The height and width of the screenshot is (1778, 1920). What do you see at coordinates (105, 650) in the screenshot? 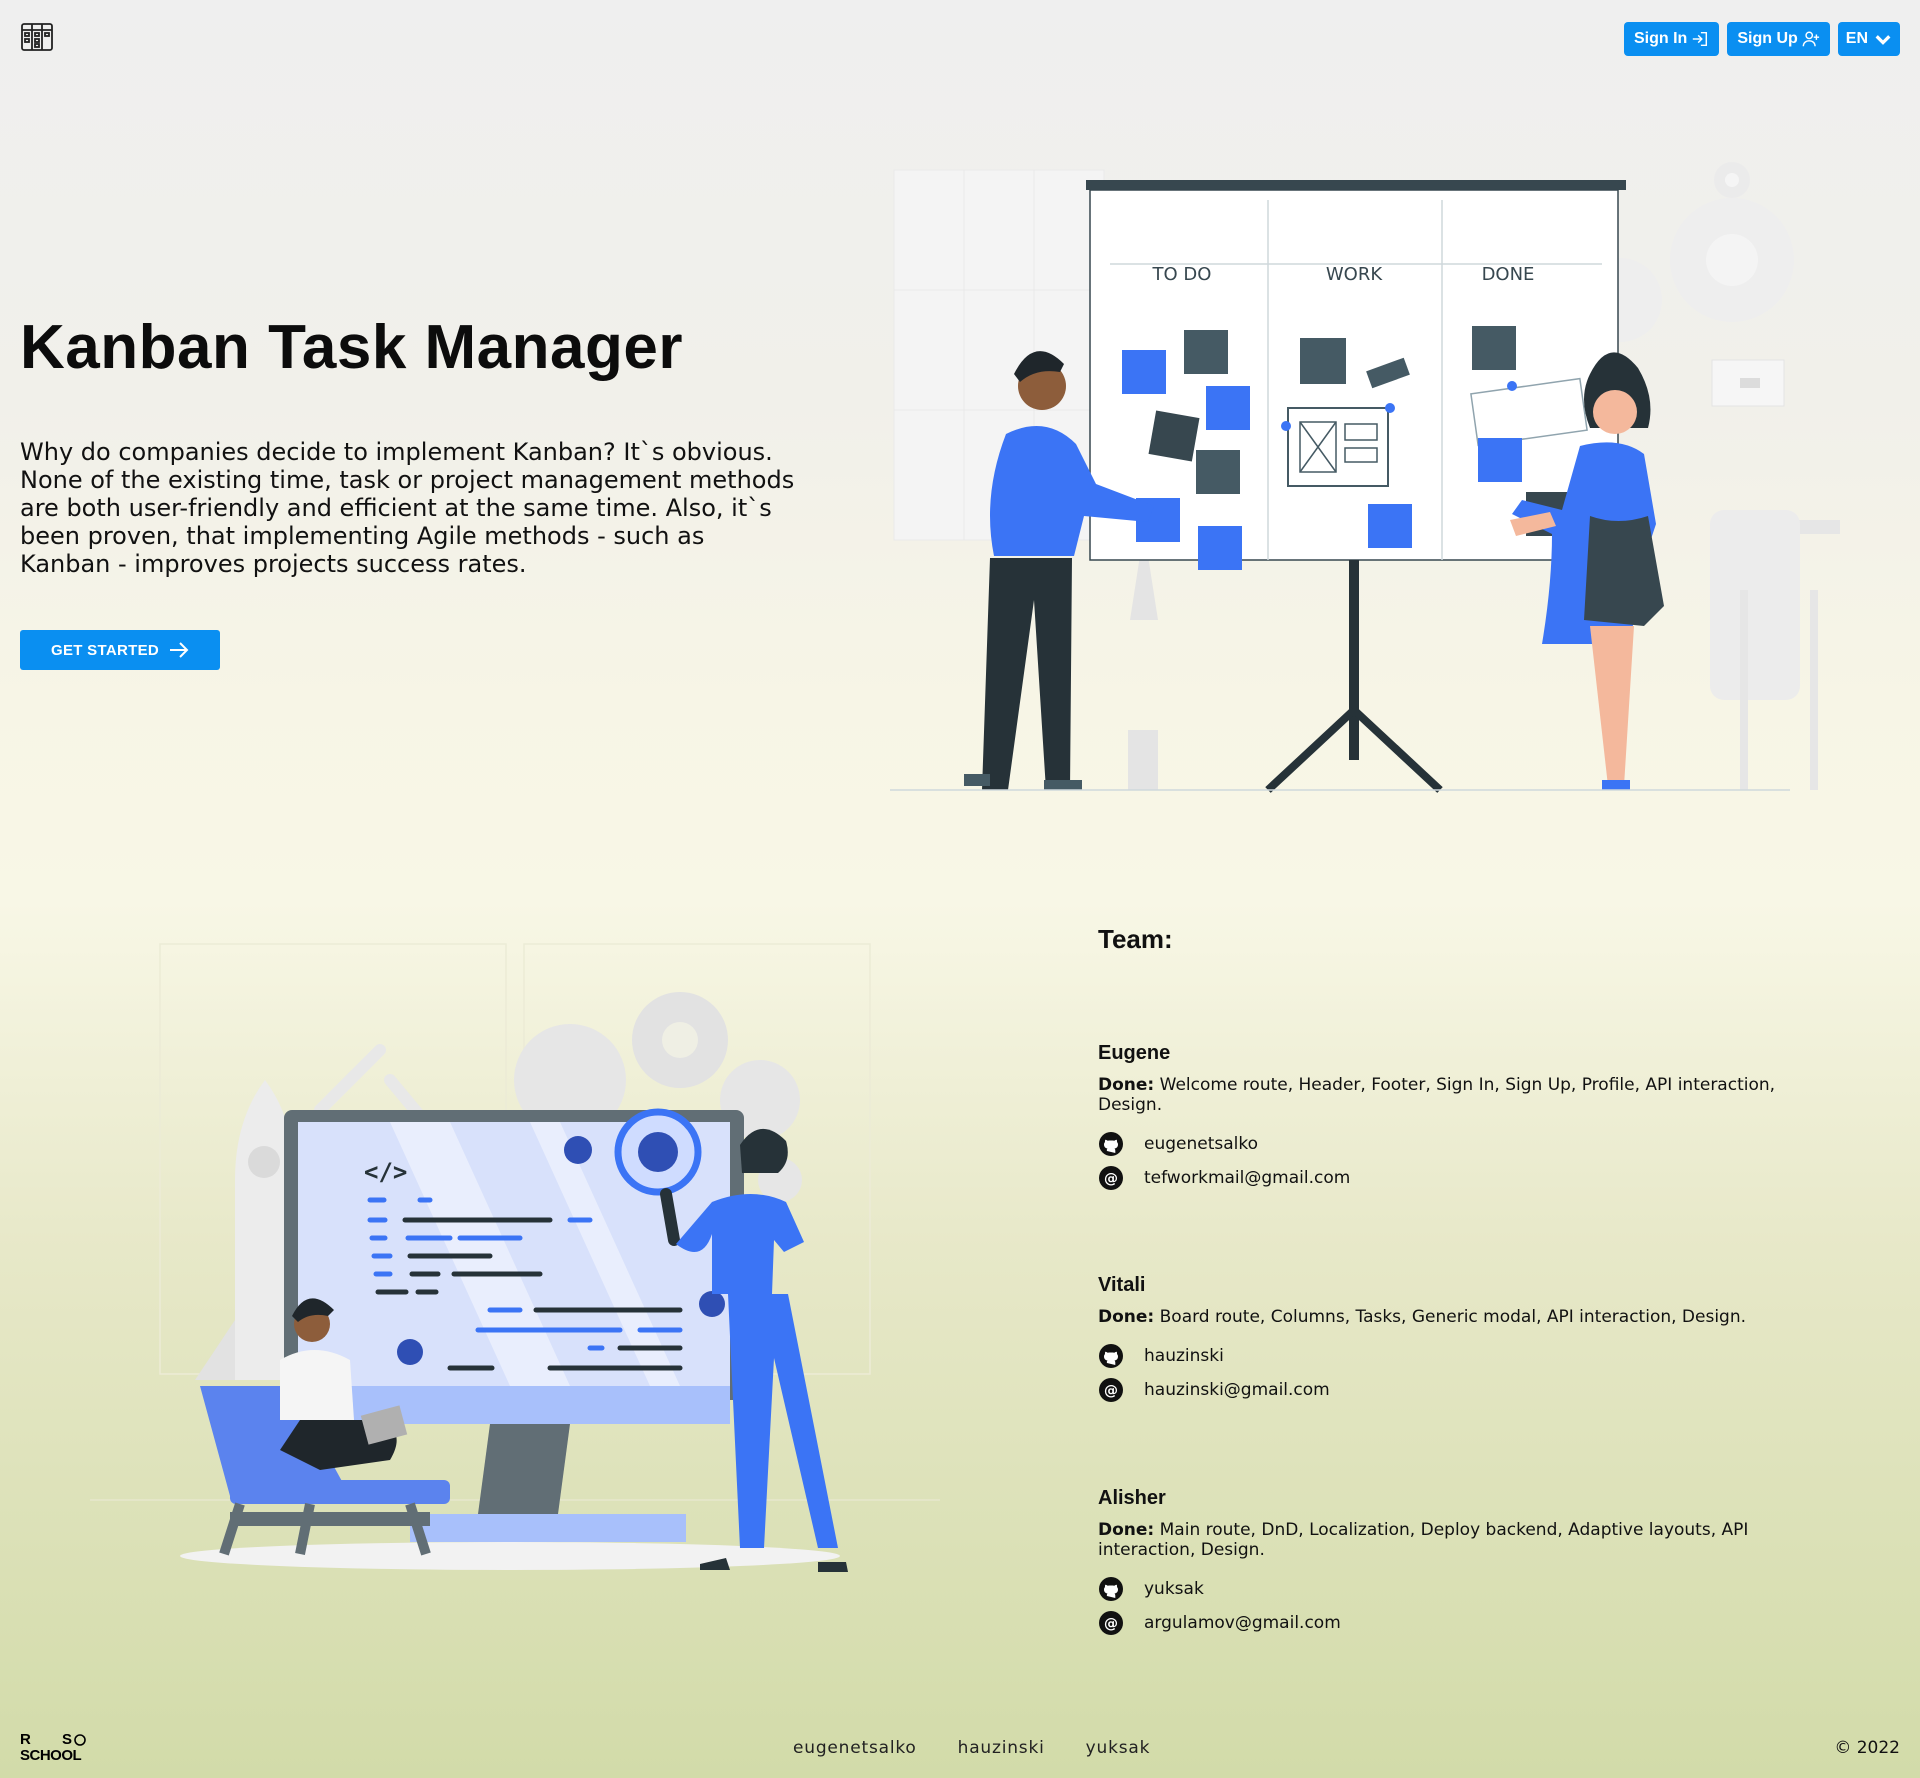
I see `get-started-label: GET STARTED` at bounding box center [105, 650].